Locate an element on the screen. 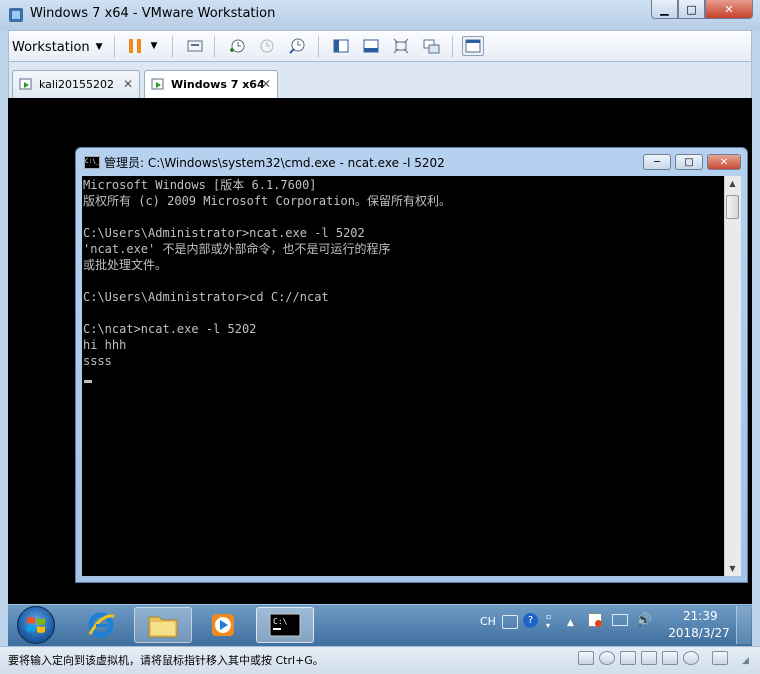 This screenshot has width=760, height=674. unity-button is located at coordinates (431, 46).